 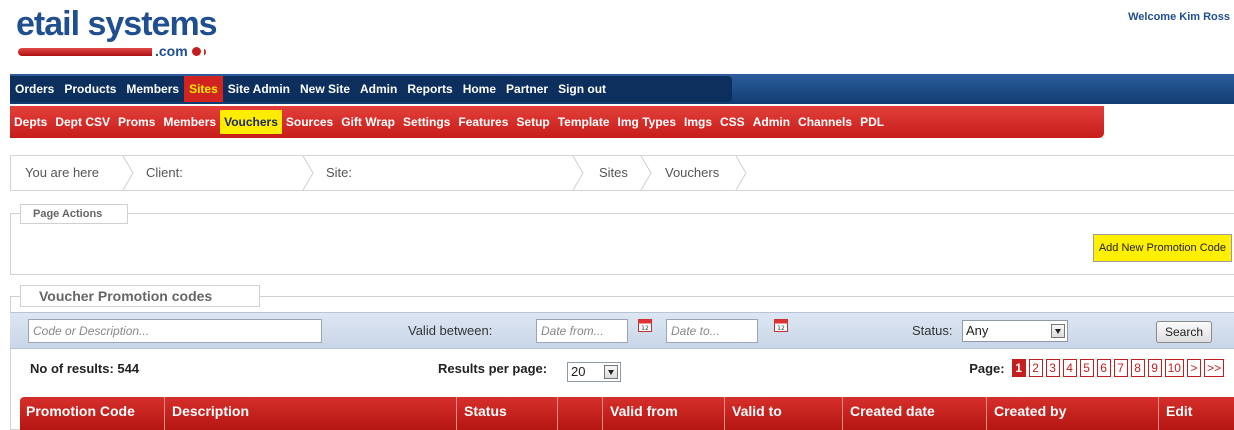 I want to click on page-link-5: 5, so click(x=1086, y=368).